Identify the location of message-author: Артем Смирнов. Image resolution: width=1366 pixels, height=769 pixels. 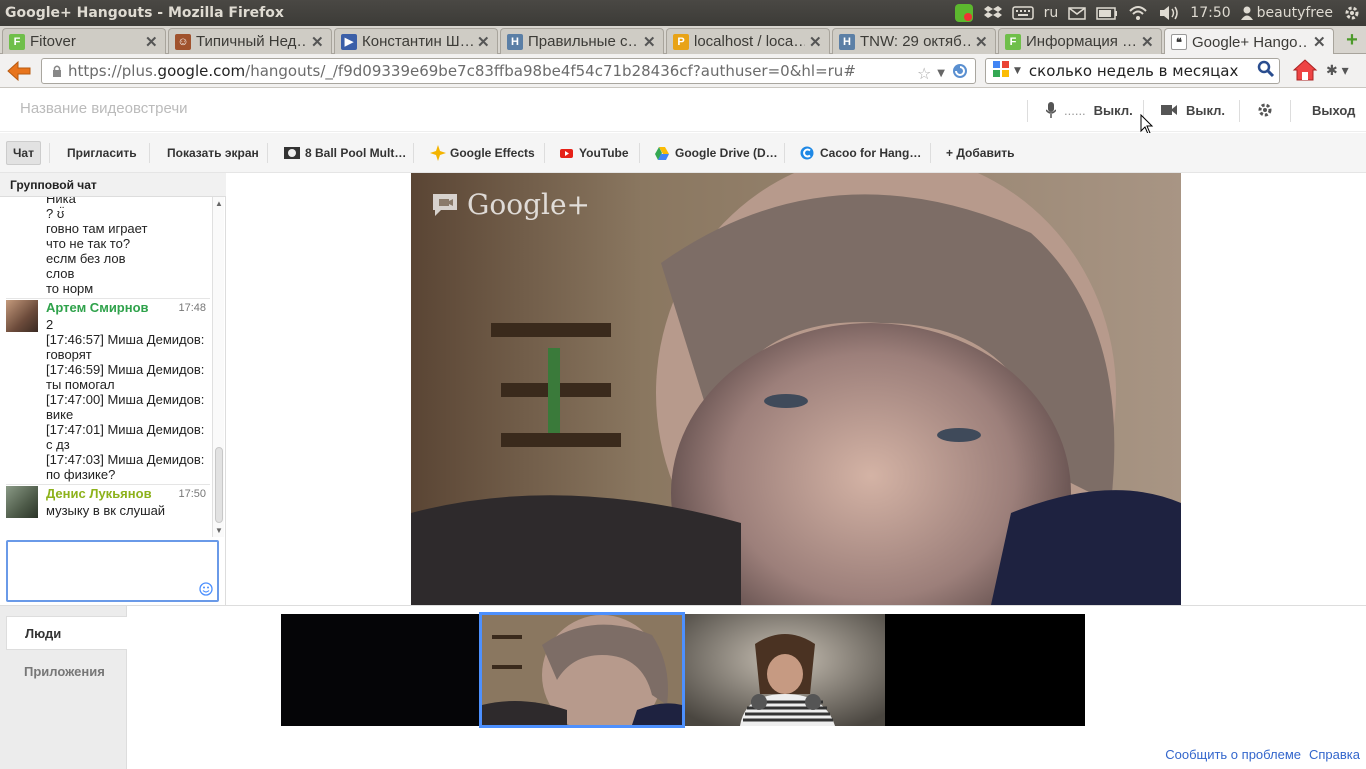
(97, 307).